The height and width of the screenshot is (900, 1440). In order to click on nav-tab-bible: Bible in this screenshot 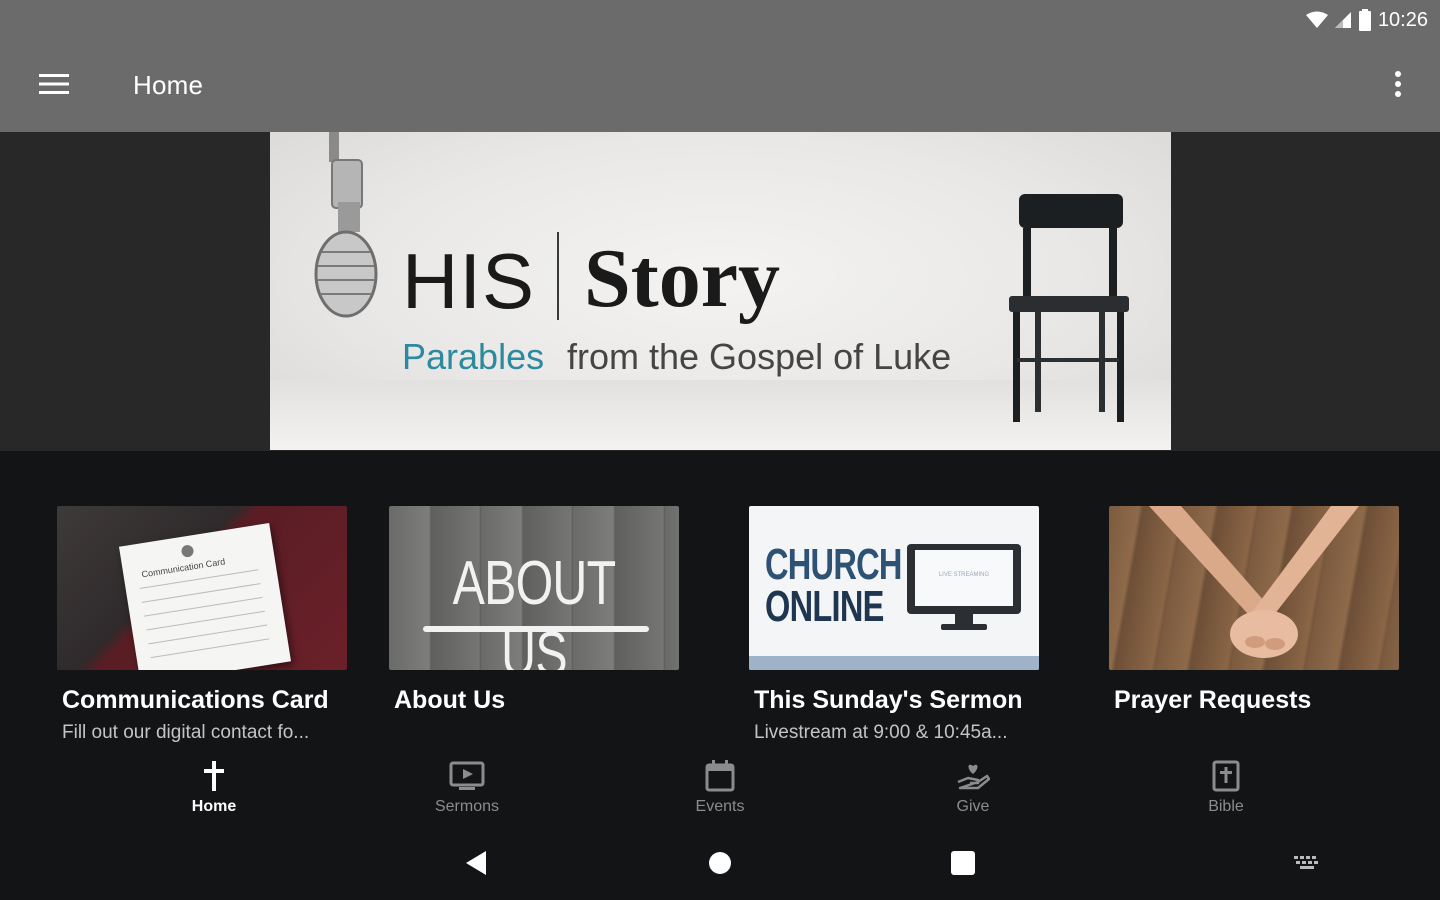, I will do `click(1226, 789)`.